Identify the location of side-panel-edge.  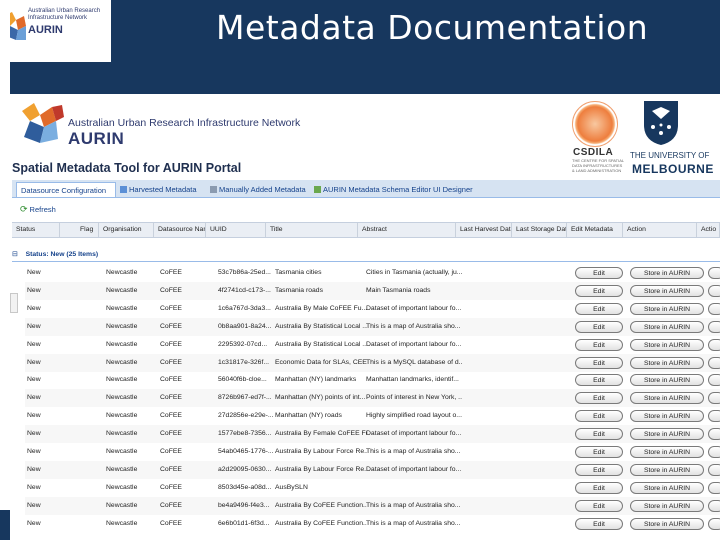
(14, 303).